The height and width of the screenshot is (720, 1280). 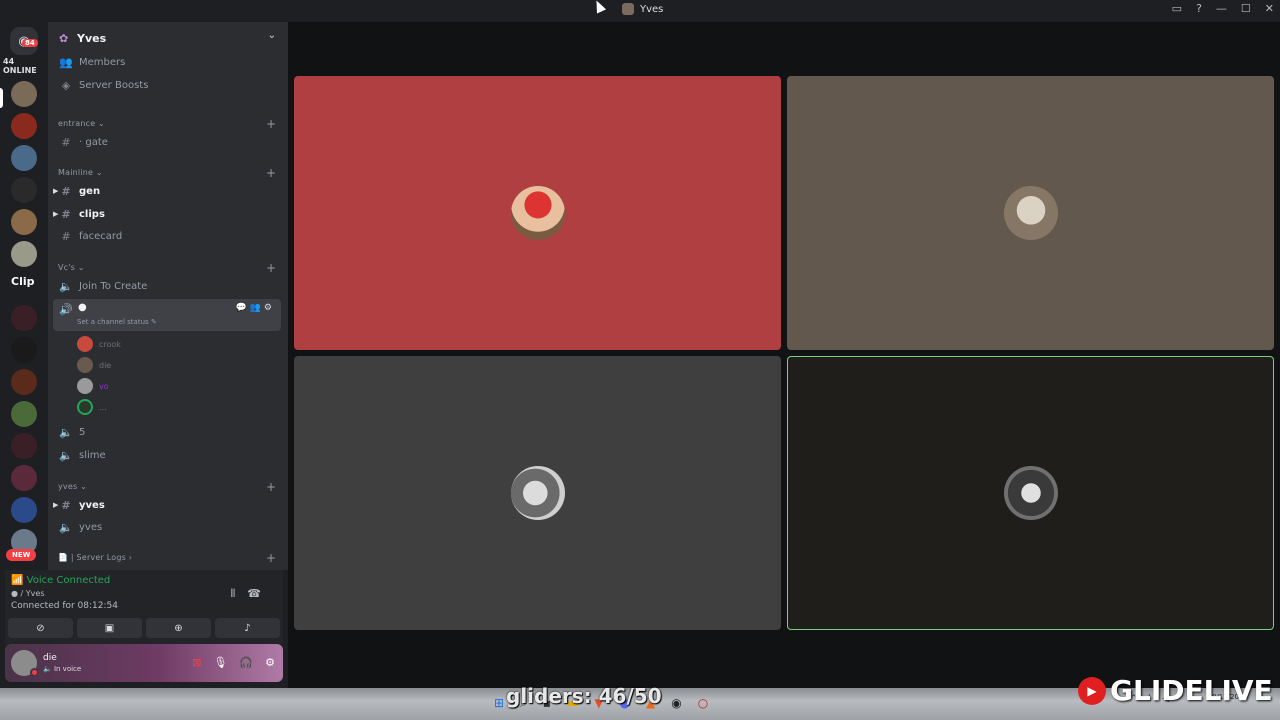 What do you see at coordinates (1092, 690) in the screenshot?
I see `youtube-play-icon: ▶` at bounding box center [1092, 690].